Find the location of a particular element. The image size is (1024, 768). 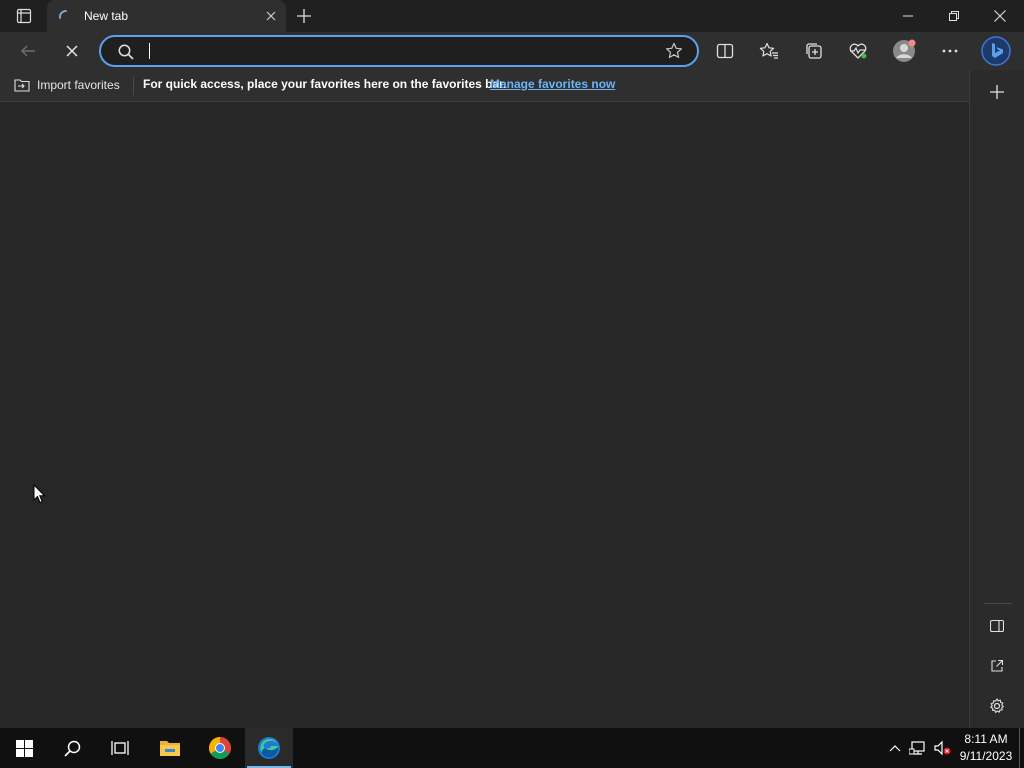

sidebar-settings-button is located at coordinates (997, 706).